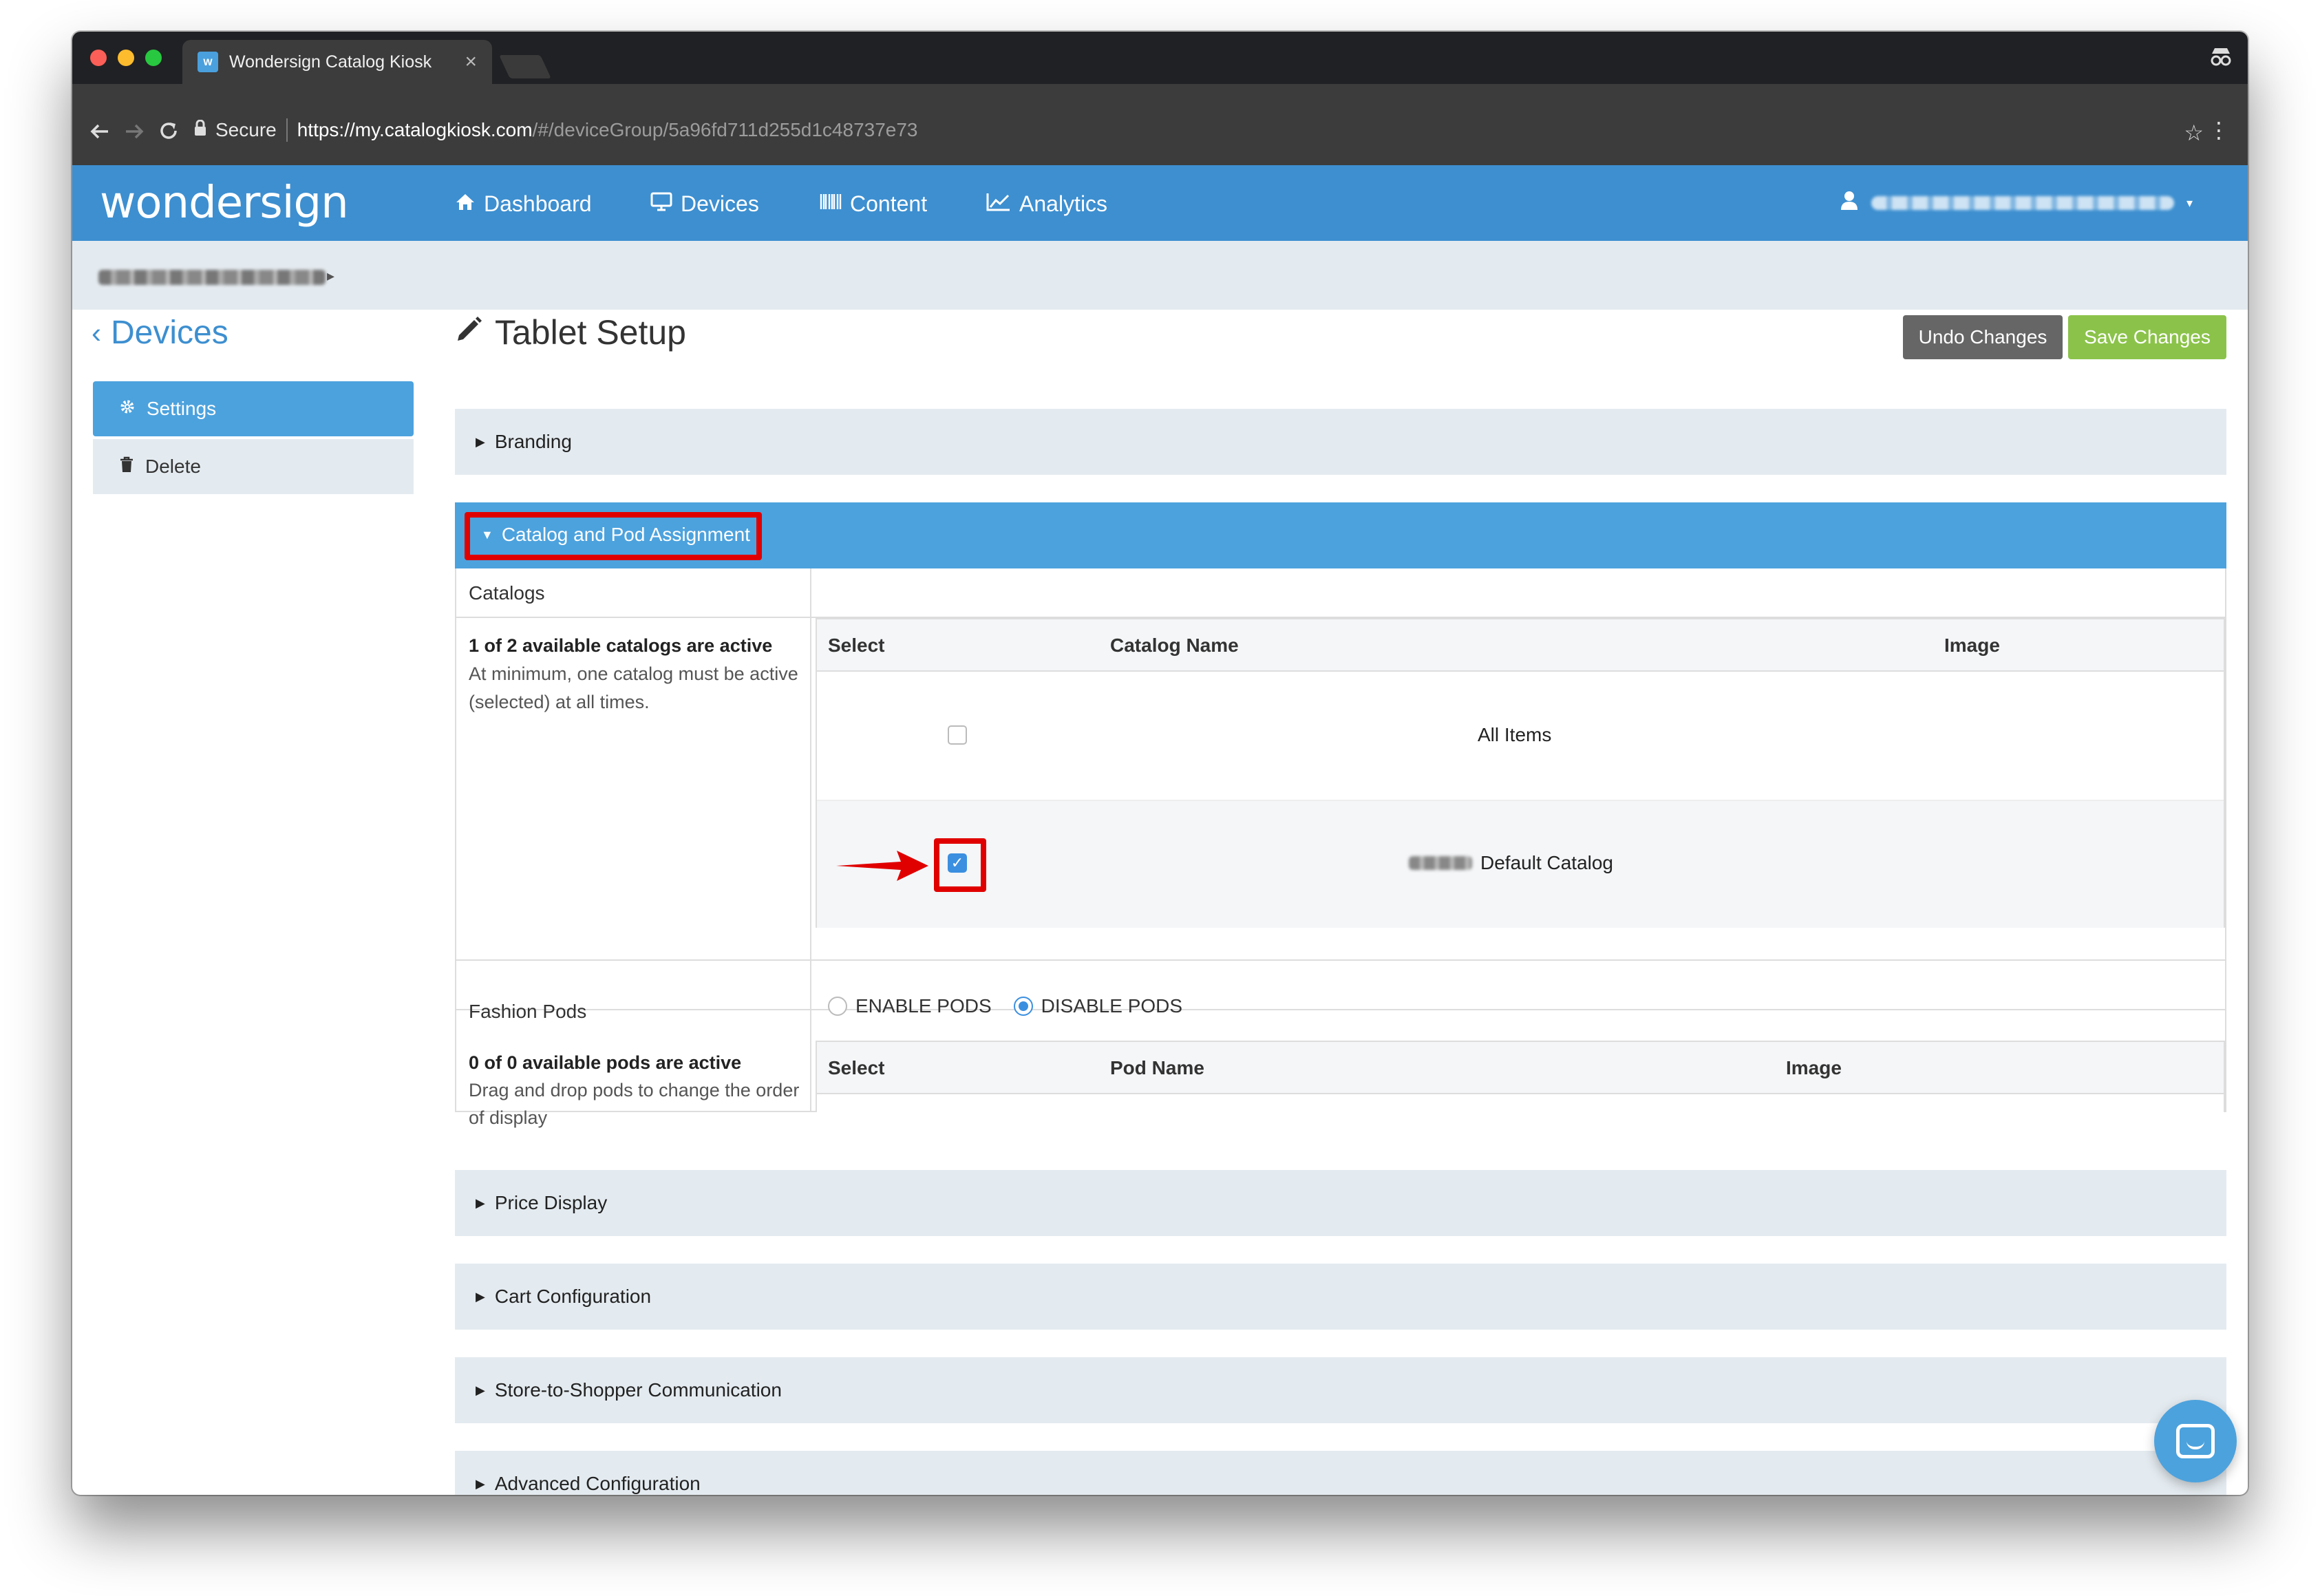 The height and width of the screenshot is (1596, 2320). I want to click on red-arrow-annotation, so click(882, 866).